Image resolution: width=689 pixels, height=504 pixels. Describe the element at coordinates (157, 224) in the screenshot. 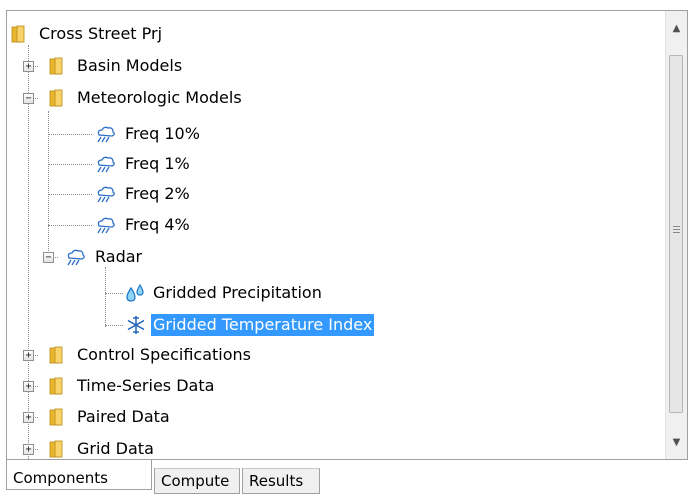

I see `tree-node-label: Freq 4%` at that location.